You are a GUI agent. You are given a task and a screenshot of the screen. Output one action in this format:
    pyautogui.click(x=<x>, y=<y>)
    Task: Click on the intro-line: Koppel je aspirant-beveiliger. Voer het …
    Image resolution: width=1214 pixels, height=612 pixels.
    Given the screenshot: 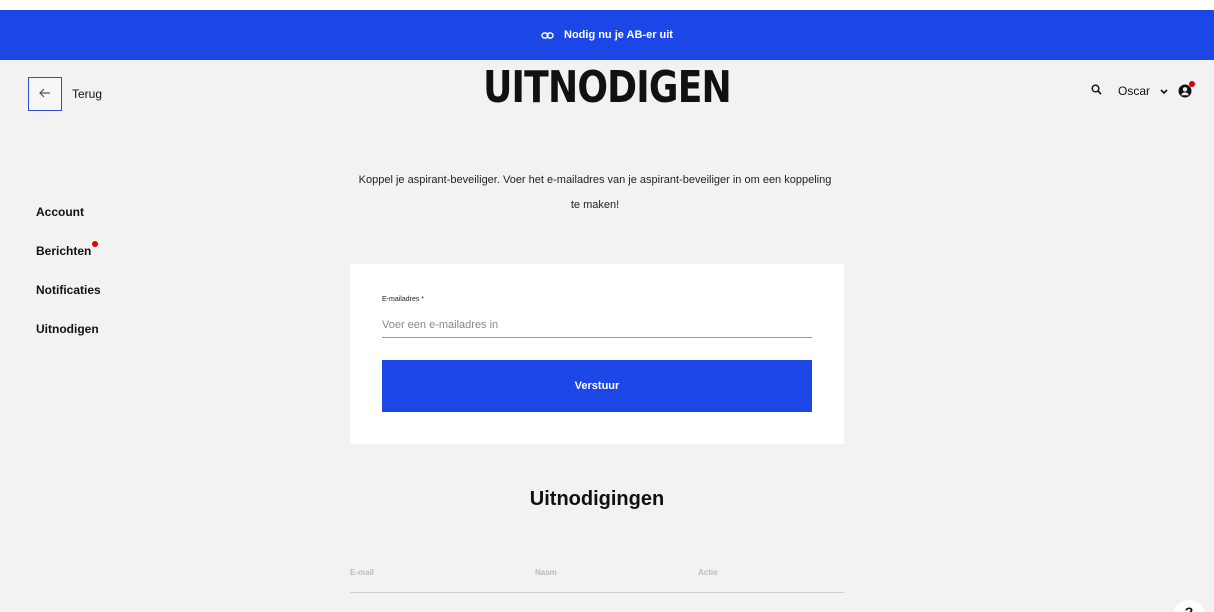 What is the action you would take?
    pyautogui.click(x=595, y=180)
    